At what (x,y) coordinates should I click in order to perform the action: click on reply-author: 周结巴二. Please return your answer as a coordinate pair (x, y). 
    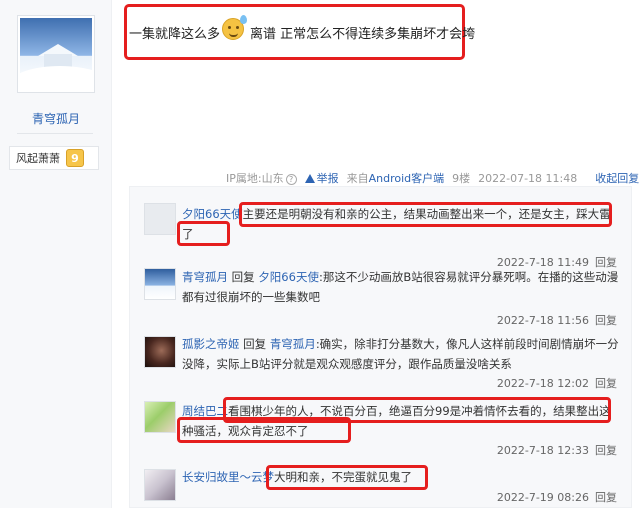
    Looking at the image, I should click on (205, 411).